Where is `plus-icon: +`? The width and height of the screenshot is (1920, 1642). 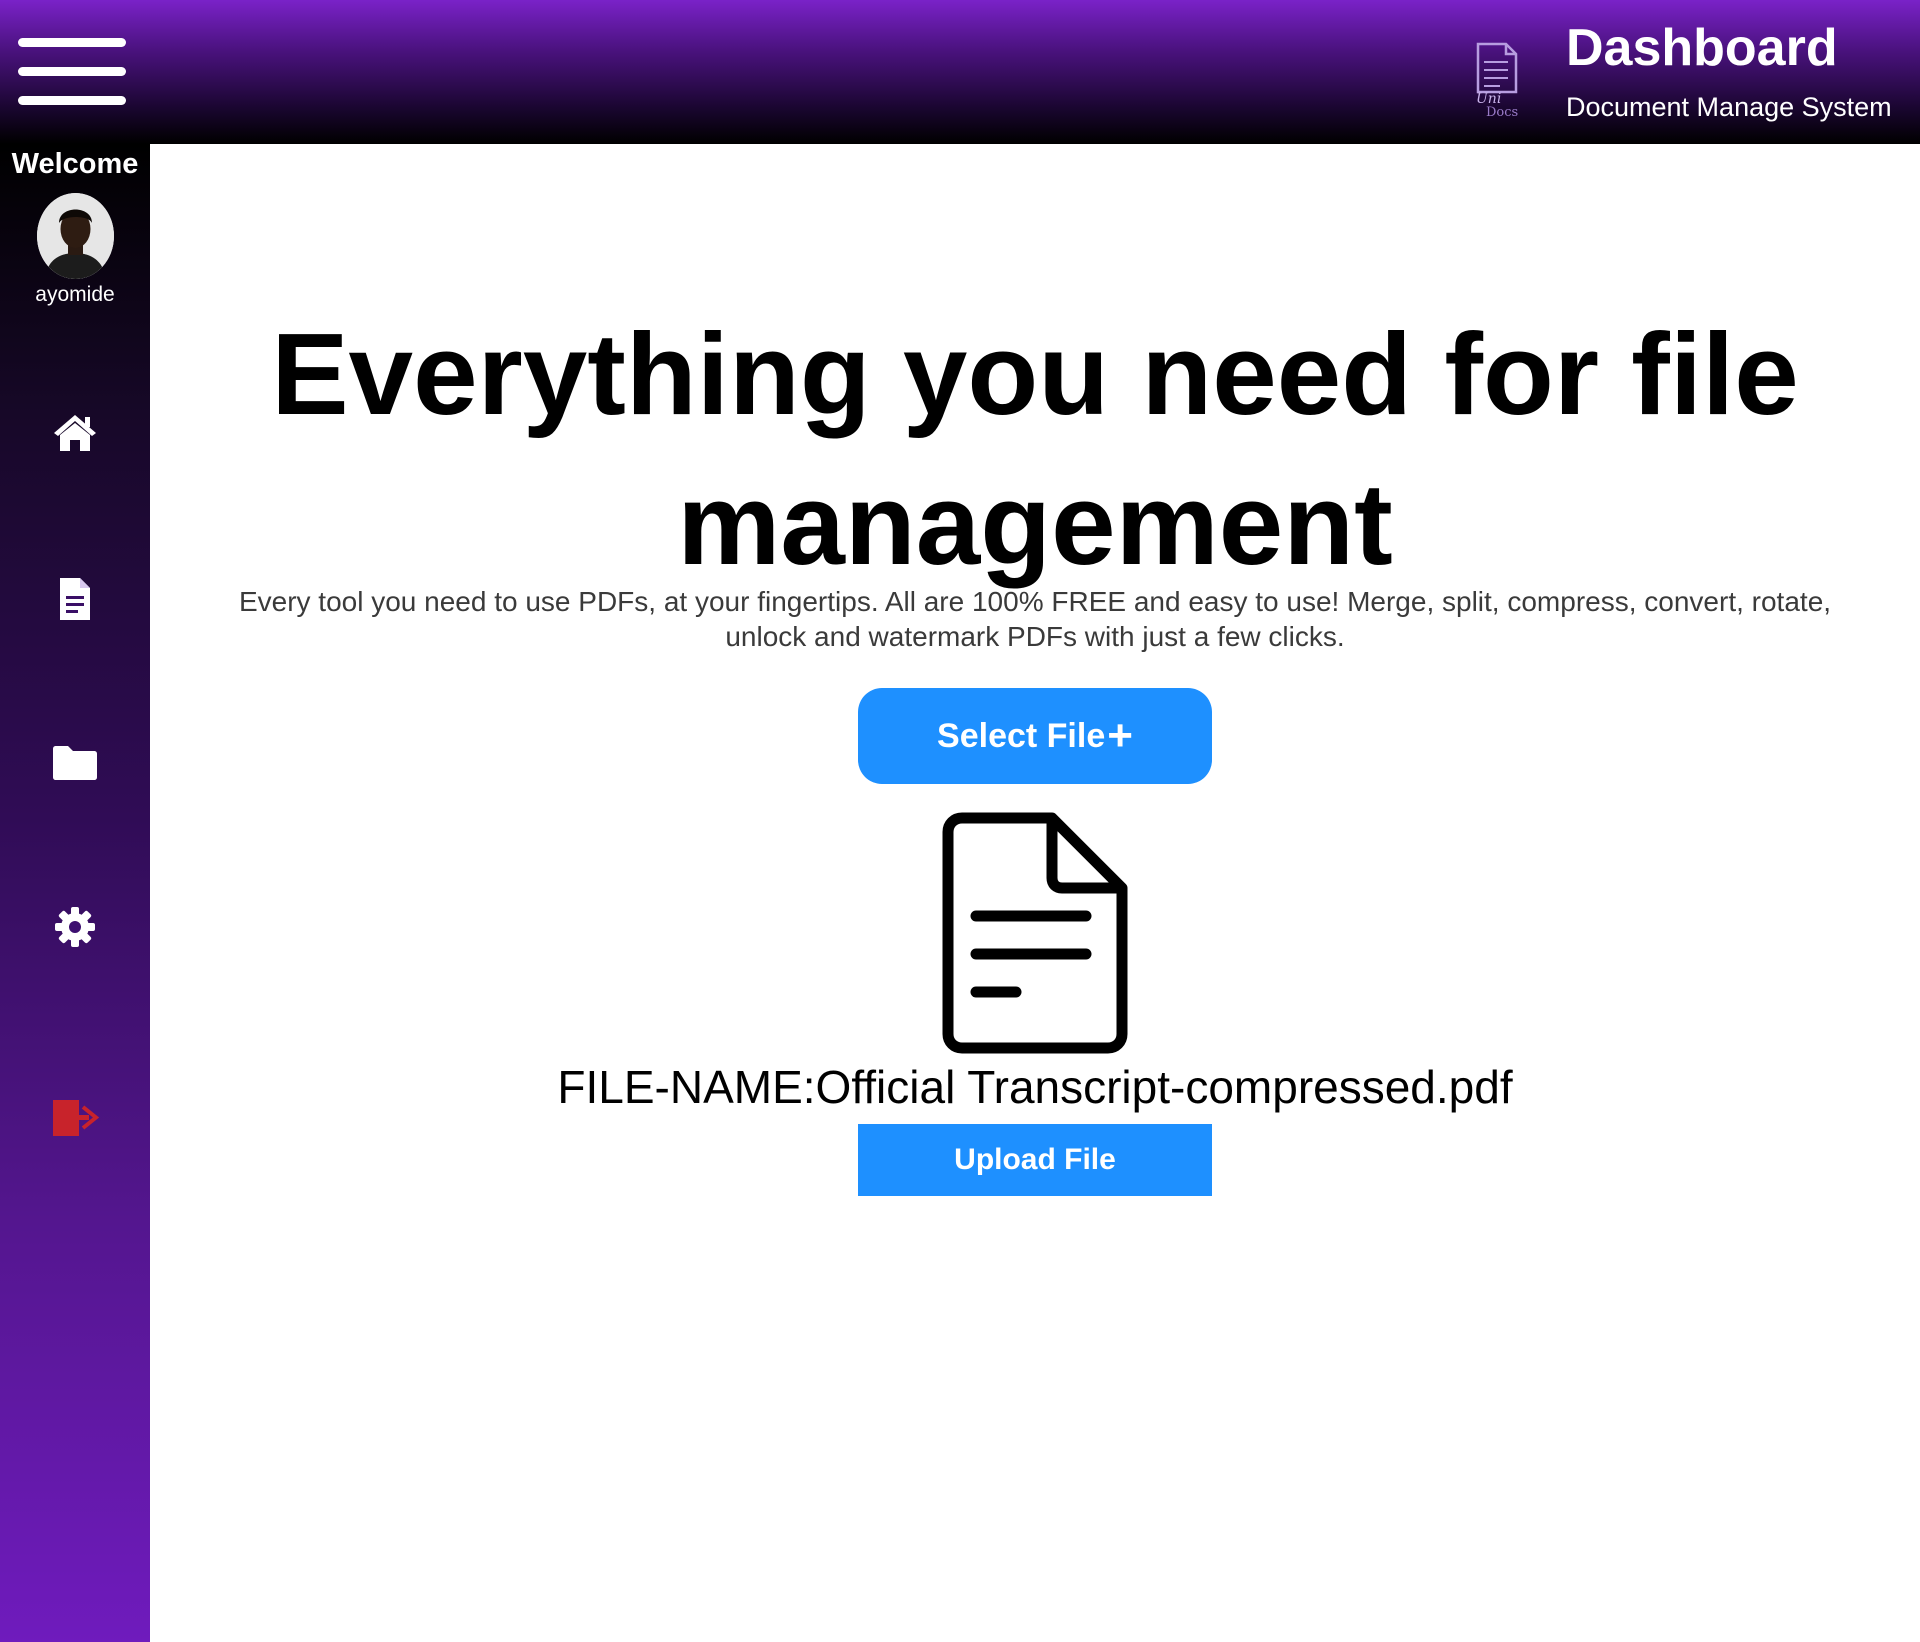
plus-icon: + is located at coordinates (1120, 735).